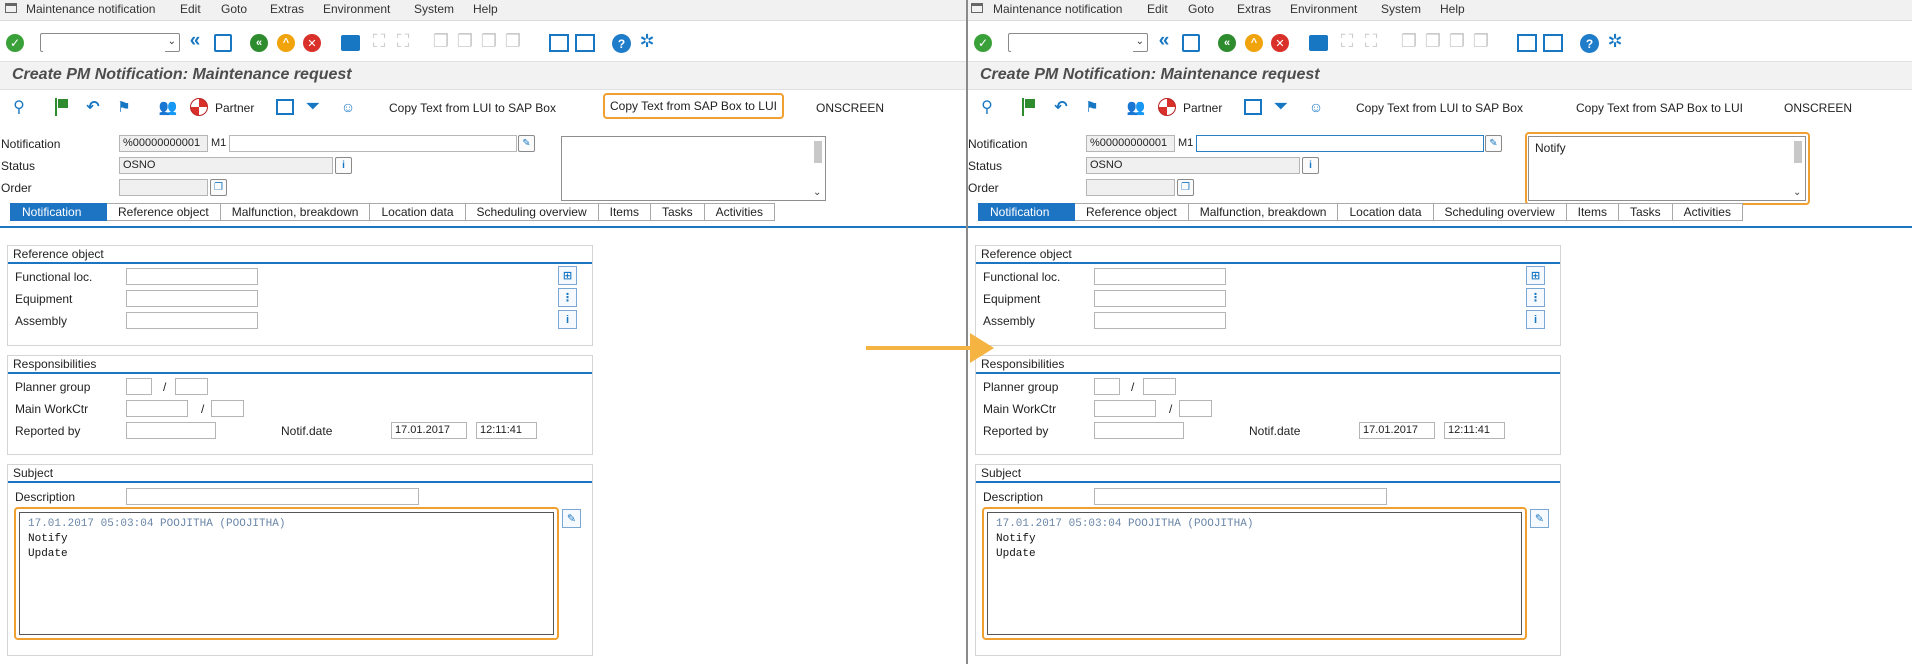 The height and width of the screenshot is (664, 1912). Describe the element at coordinates (567, 275) in the screenshot. I see `hierarchy-icon: ⊞` at that location.